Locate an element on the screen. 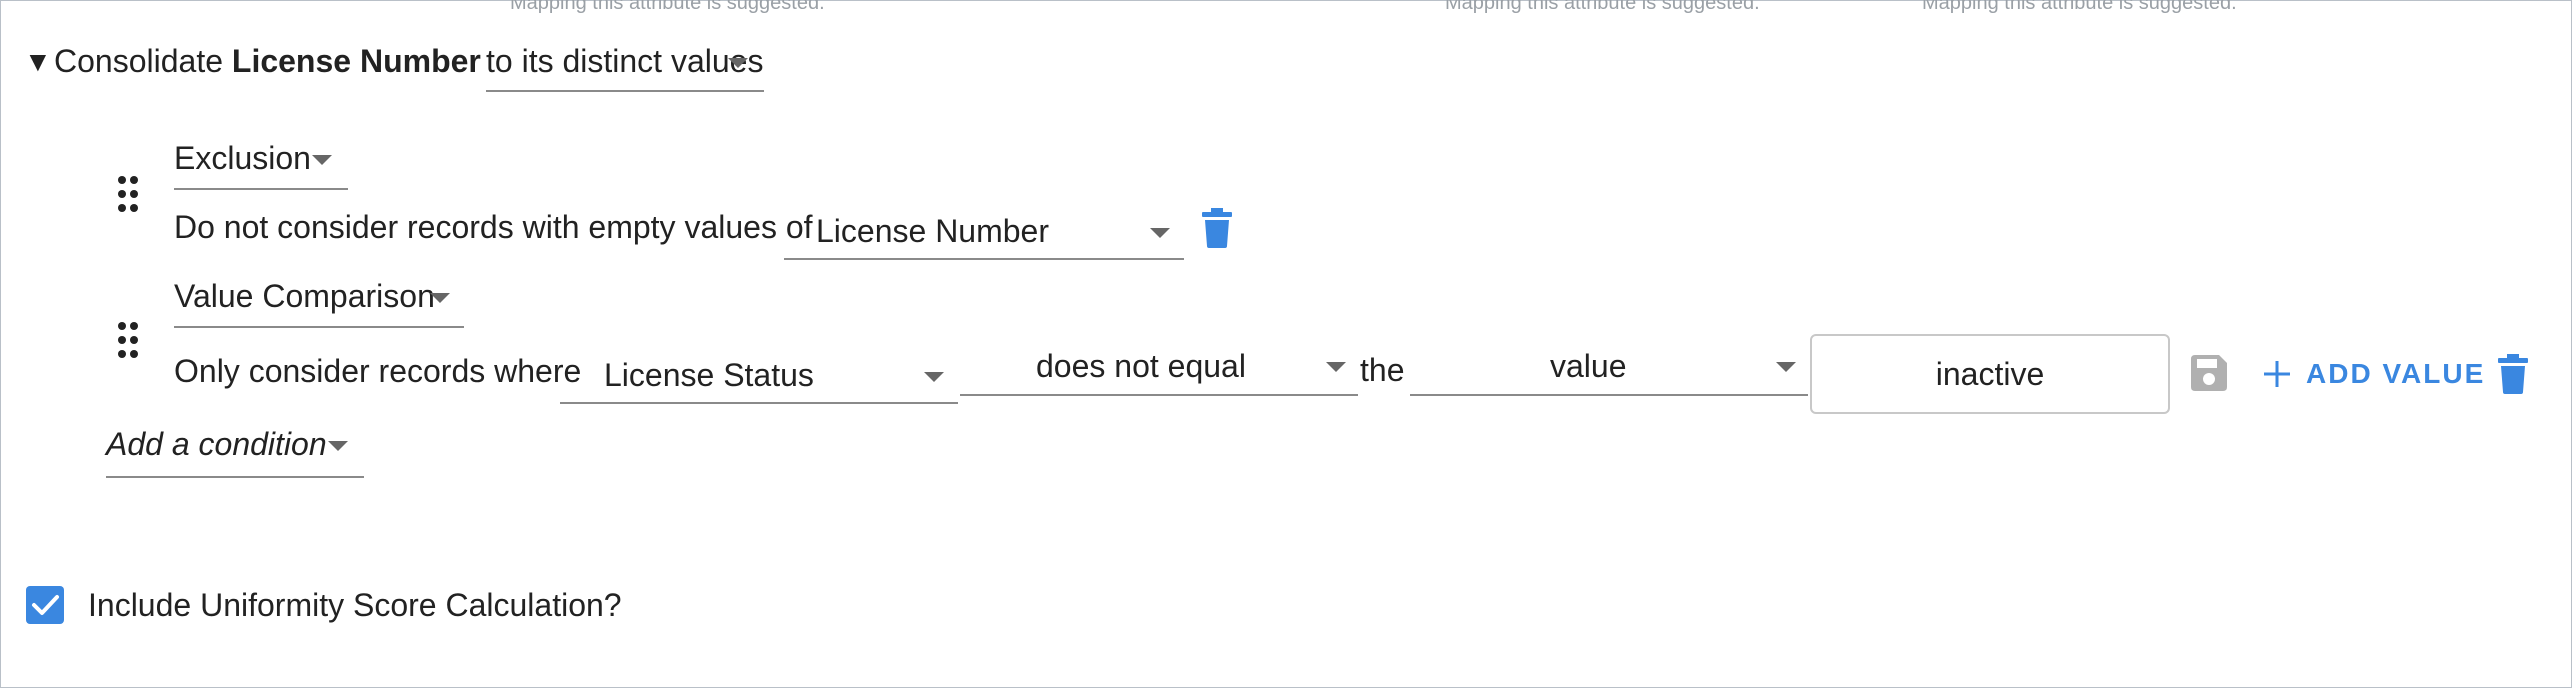 This screenshot has height=688, width=2572. condition-description: Only consider records where is located at coordinates (378, 371).